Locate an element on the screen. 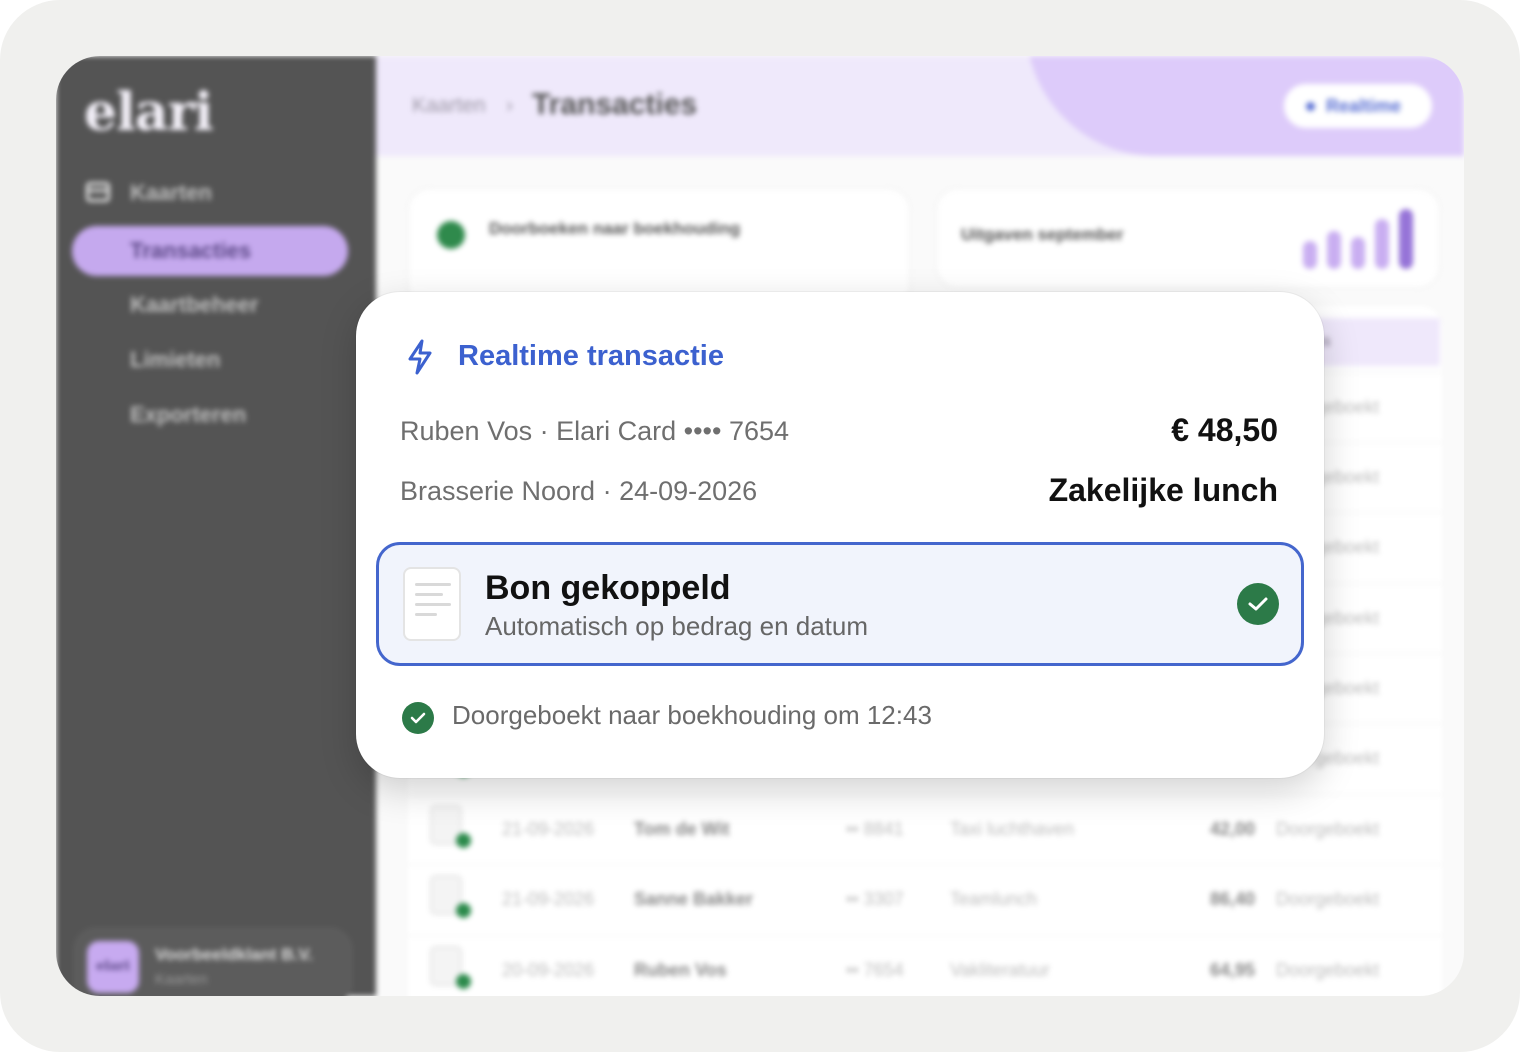  cell-description: Taxi luchthaven is located at coordinates (1012, 829).